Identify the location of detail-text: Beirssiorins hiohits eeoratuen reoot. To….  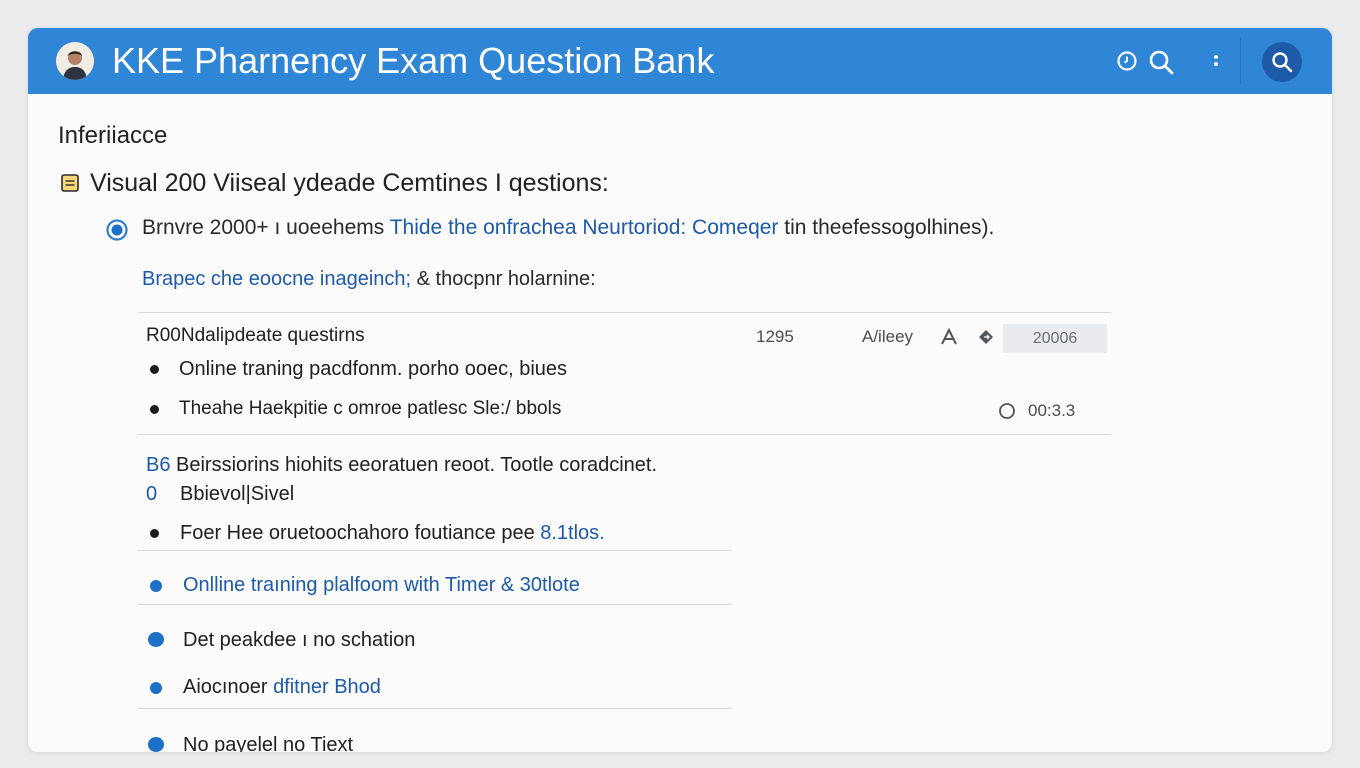
(414, 465).